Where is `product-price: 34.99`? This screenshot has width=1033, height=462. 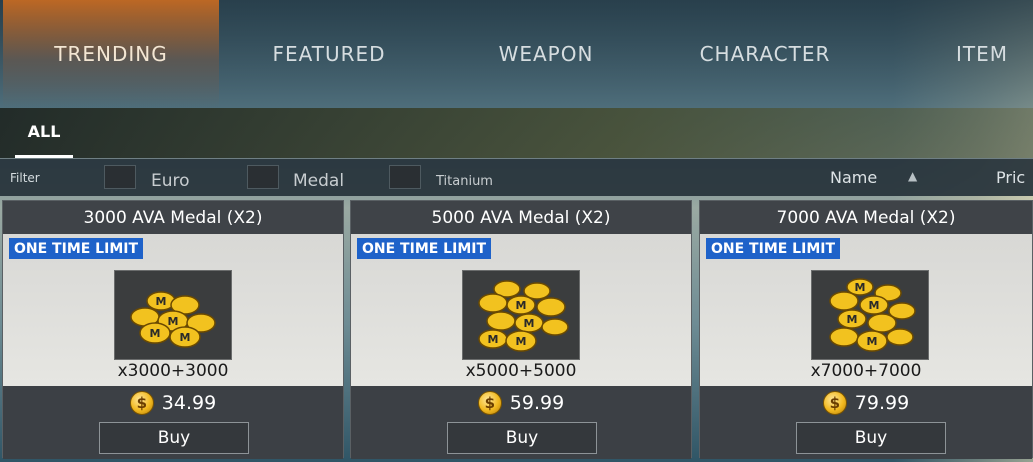
product-price: 34.99 is located at coordinates (189, 403).